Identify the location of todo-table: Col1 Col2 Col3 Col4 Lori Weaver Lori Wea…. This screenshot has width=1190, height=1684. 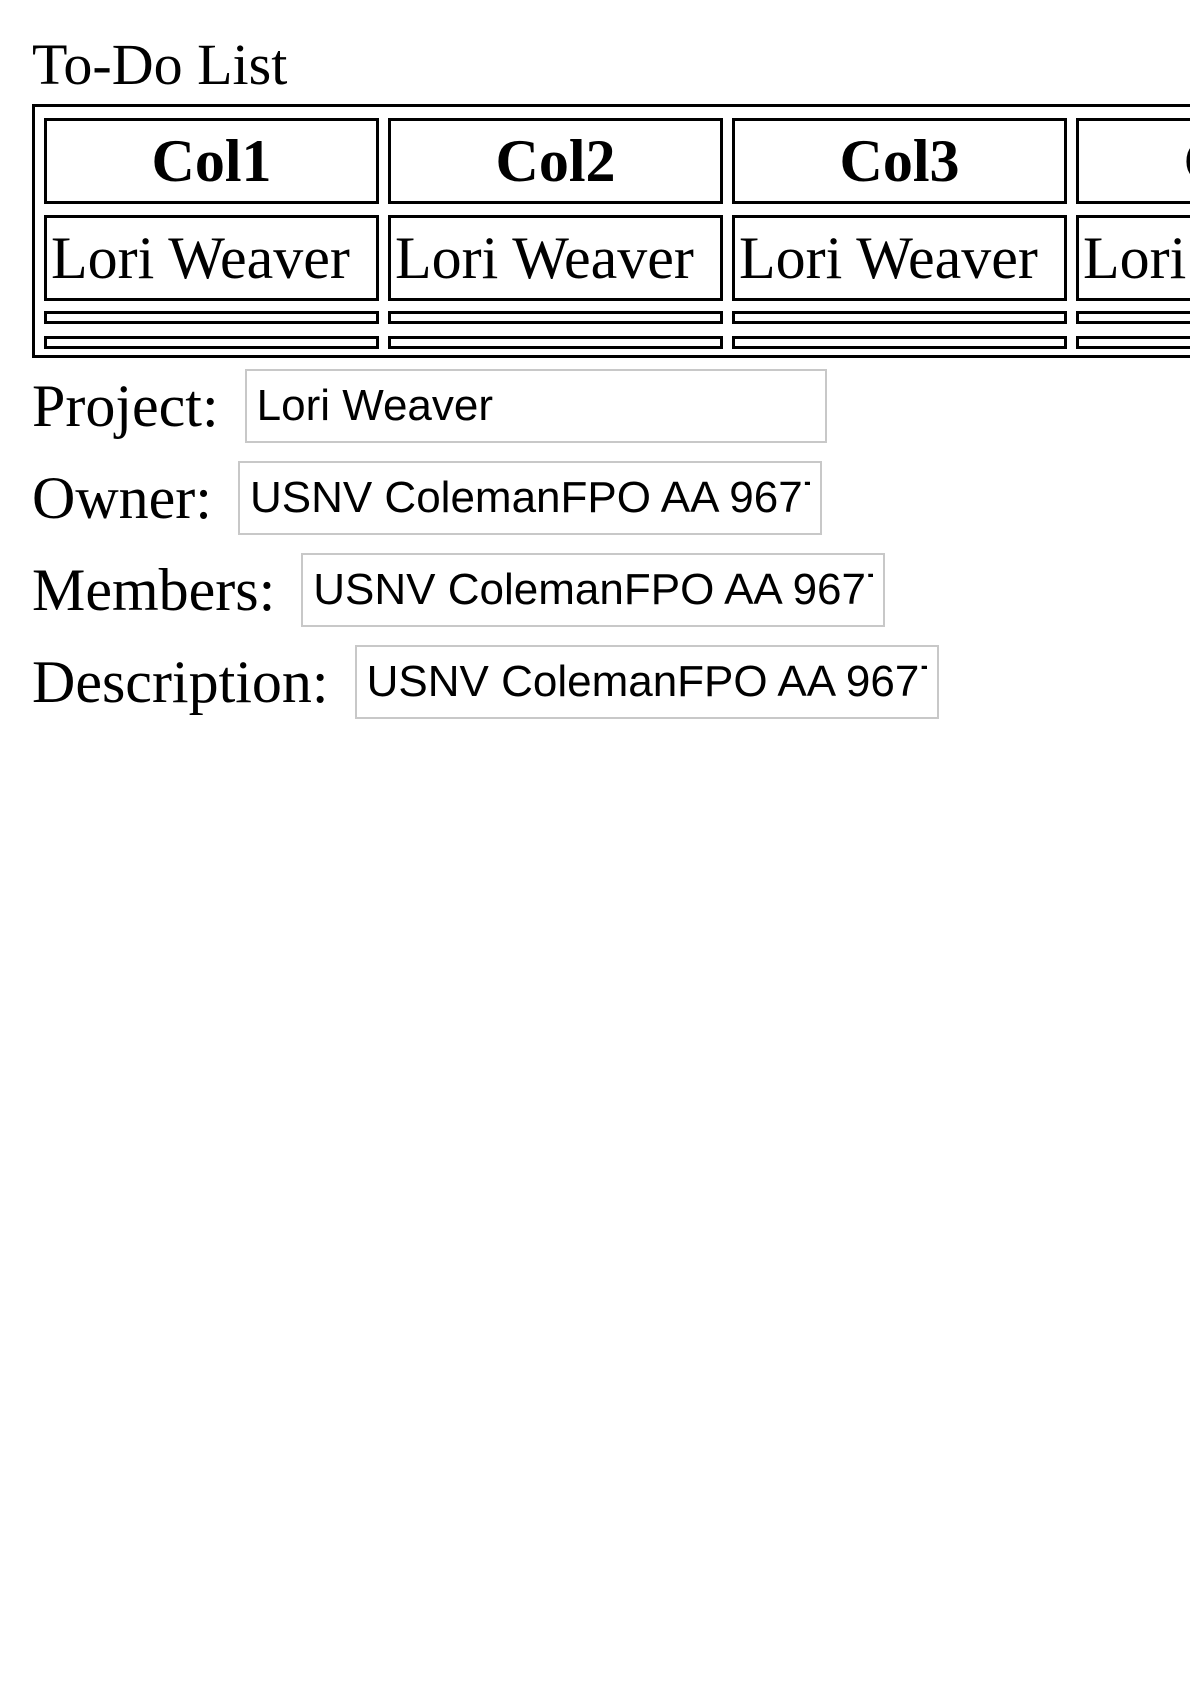
(611, 231).